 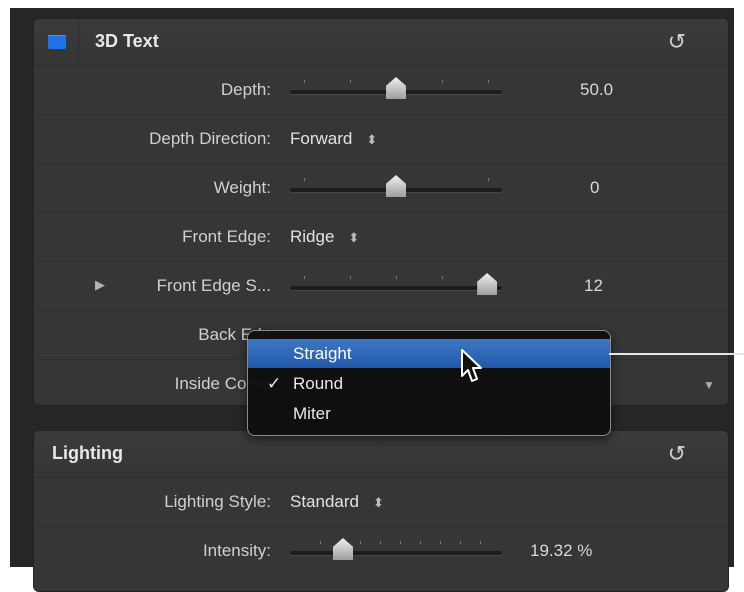 I want to click on weight-slider, so click(x=396, y=186).